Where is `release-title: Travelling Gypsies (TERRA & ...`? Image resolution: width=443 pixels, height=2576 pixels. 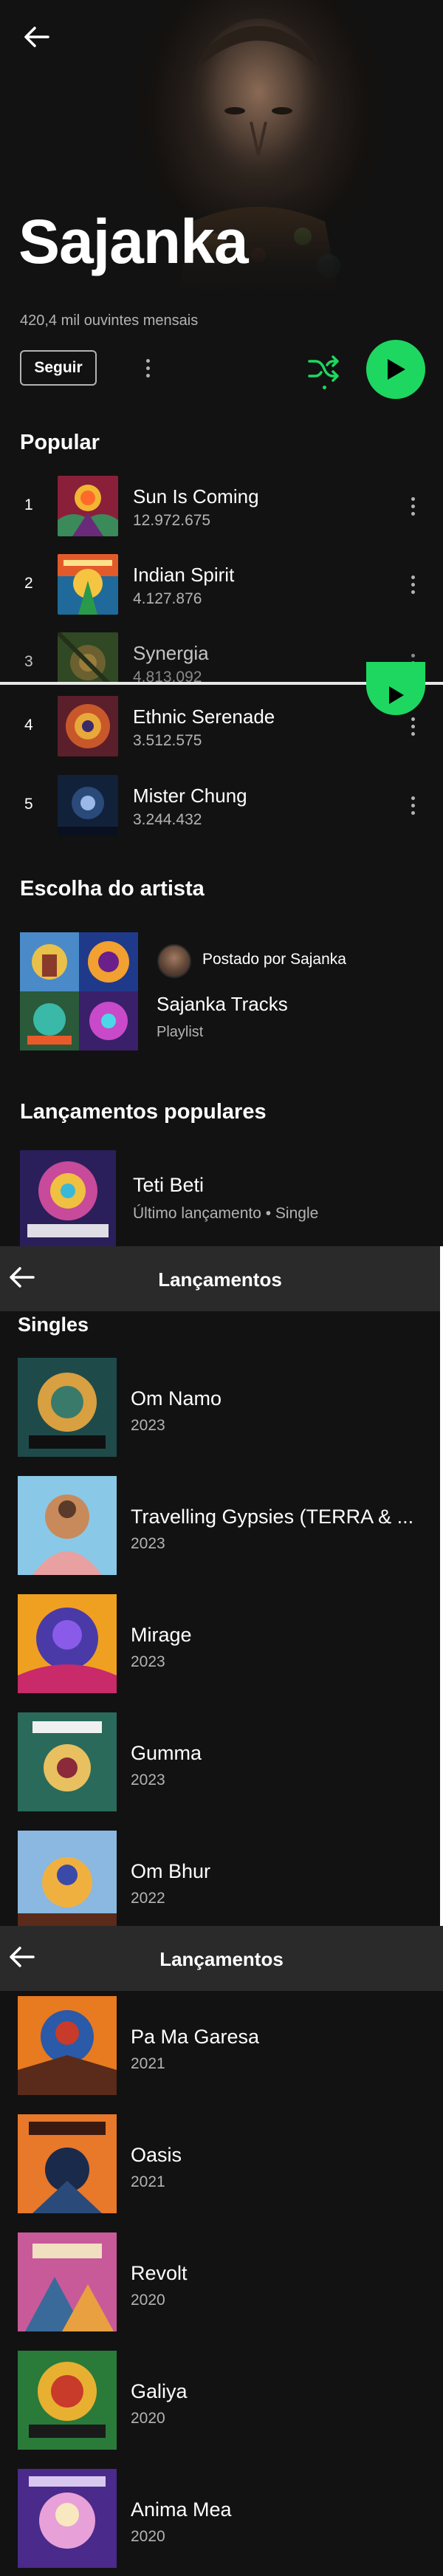
release-title: Travelling Gypsies (TERRA & ... is located at coordinates (272, 1517).